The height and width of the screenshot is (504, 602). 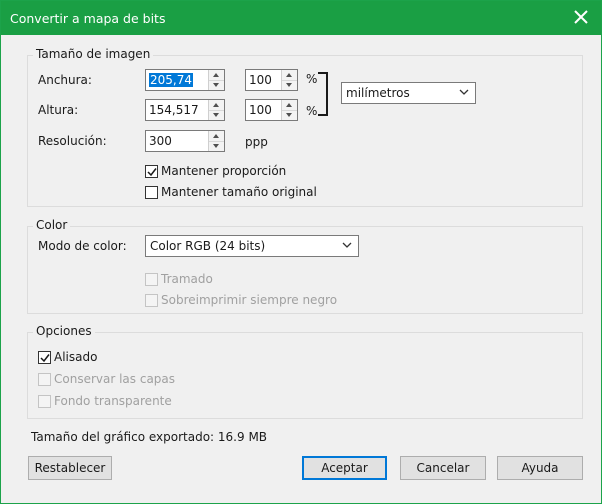 What do you see at coordinates (185, 141) in the screenshot?
I see `resolution-spinbox: 300` at bounding box center [185, 141].